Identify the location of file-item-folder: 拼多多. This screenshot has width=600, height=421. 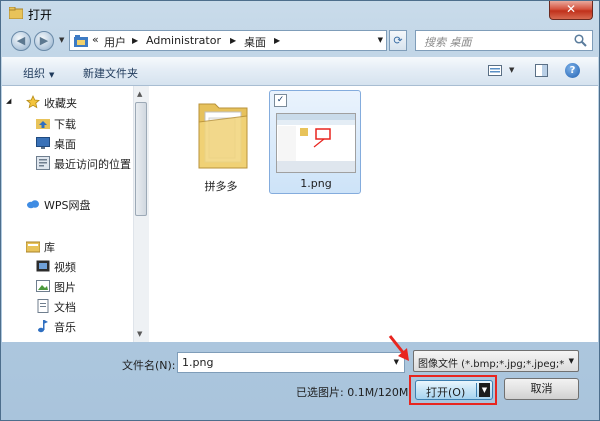
(221, 142).